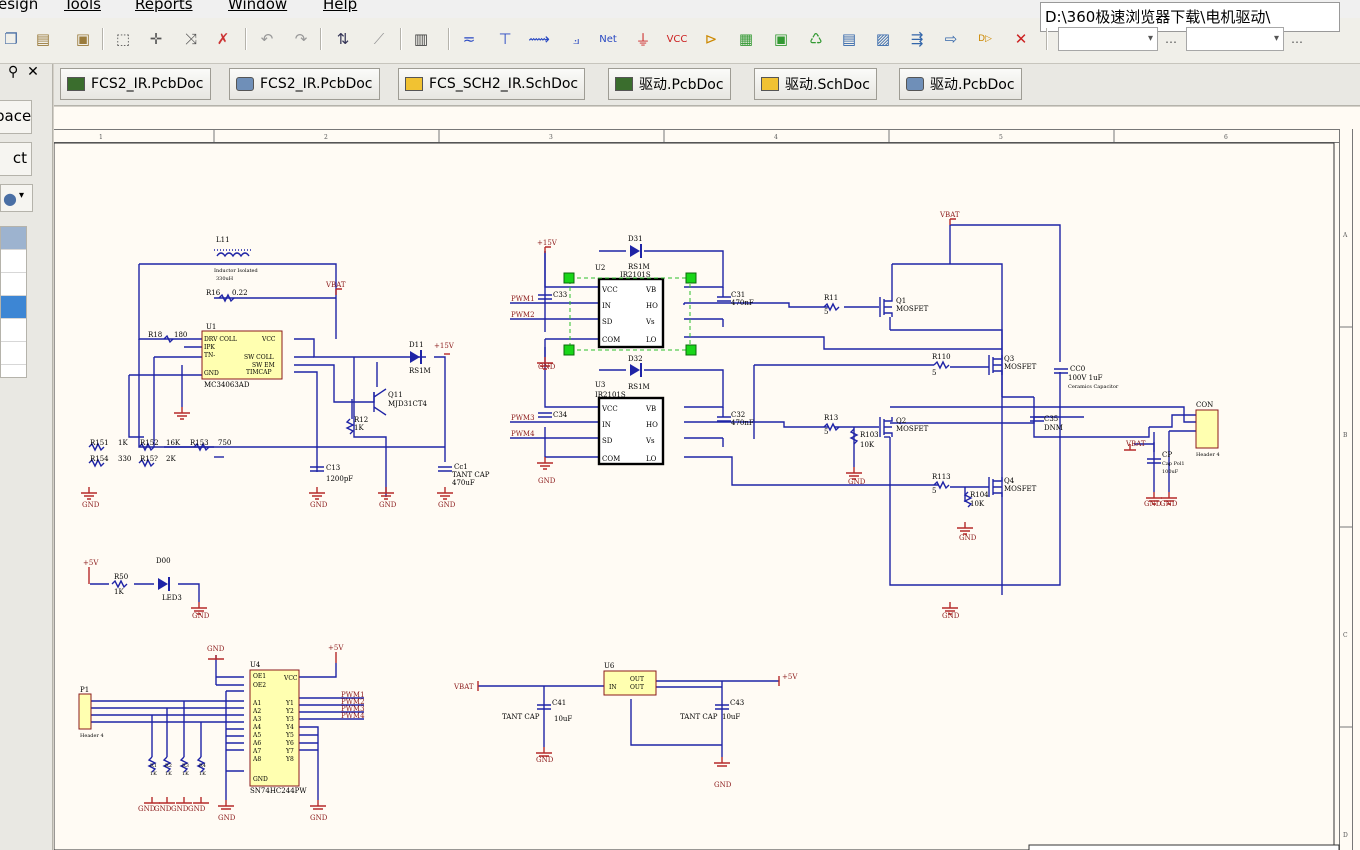  What do you see at coordinates (340, 6) in the screenshot?
I see `menu-help: Help` at bounding box center [340, 6].